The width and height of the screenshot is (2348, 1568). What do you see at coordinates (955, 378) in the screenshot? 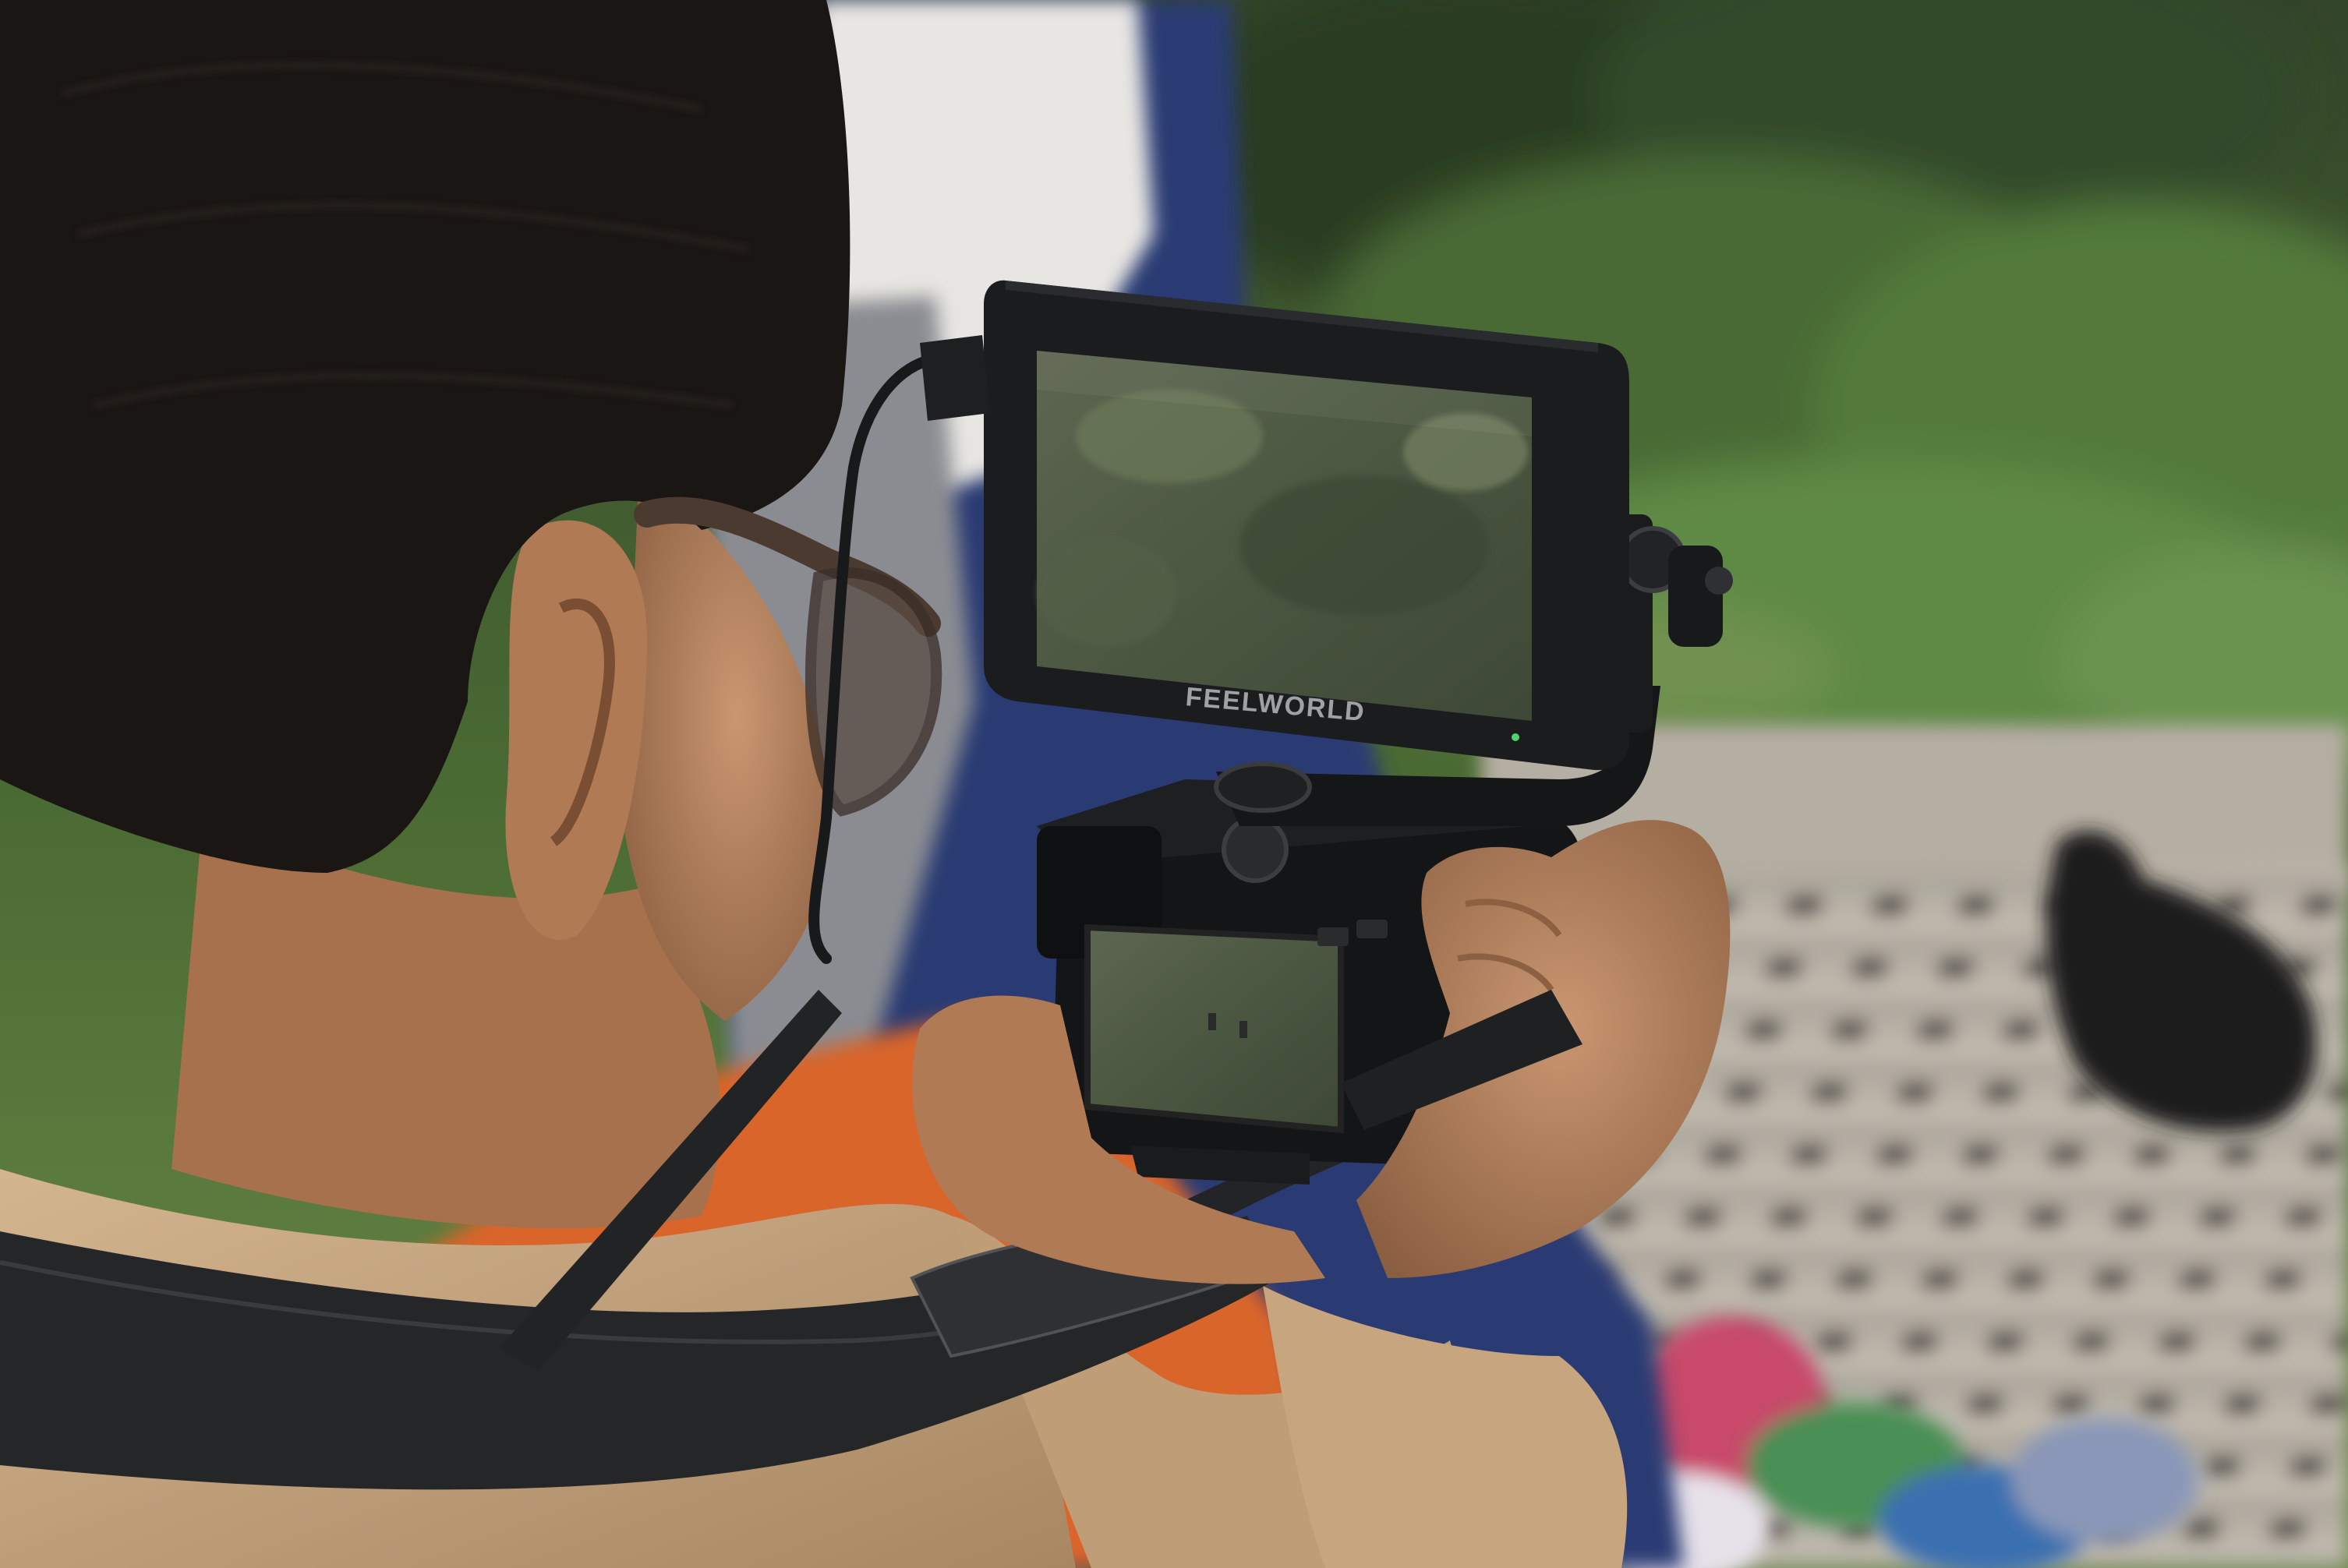
I see `hdmi-connector` at bounding box center [955, 378].